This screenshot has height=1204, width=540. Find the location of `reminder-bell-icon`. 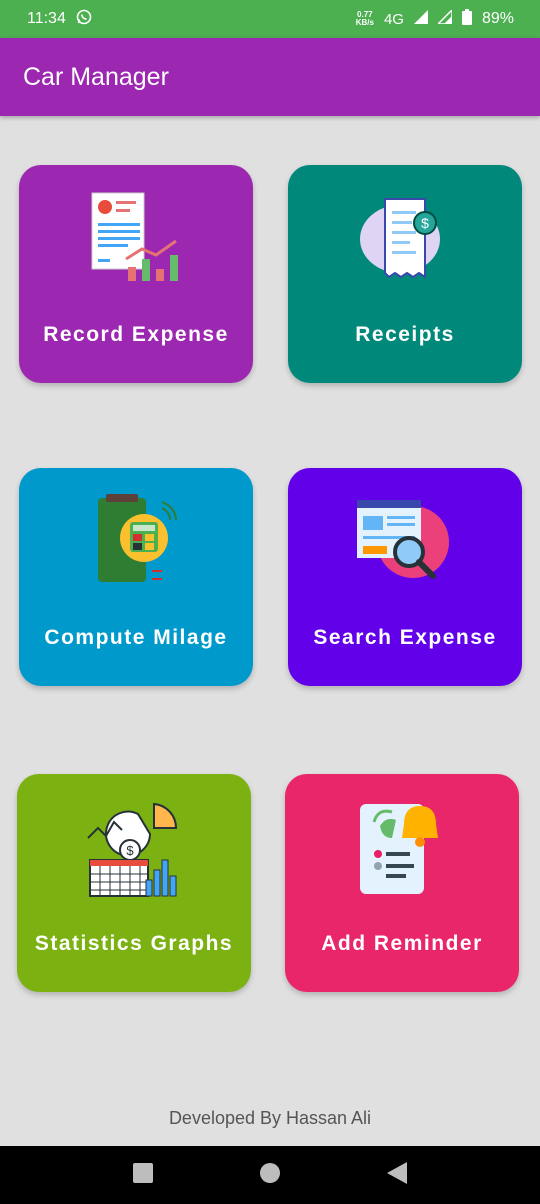

reminder-bell-icon is located at coordinates (402, 848).